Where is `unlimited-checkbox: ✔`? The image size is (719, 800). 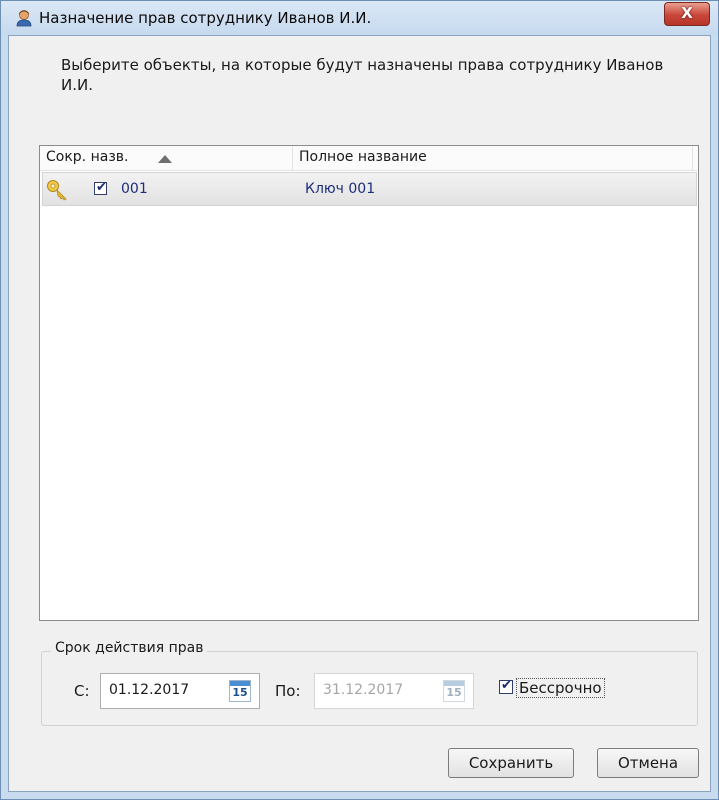
unlimited-checkbox: ✔ is located at coordinates (506, 686).